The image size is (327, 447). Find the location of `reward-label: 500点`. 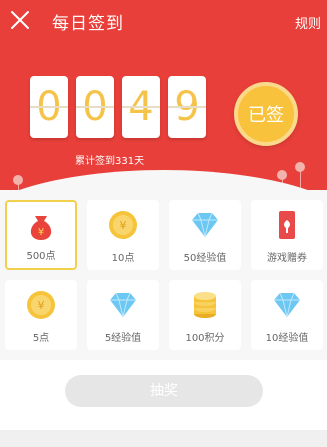

reward-label: 500点 is located at coordinates (41, 256).